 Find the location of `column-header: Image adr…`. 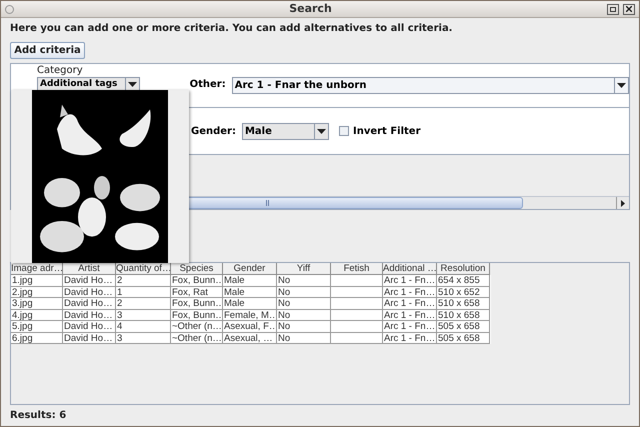

column-header: Image adr… is located at coordinates (37, 269).